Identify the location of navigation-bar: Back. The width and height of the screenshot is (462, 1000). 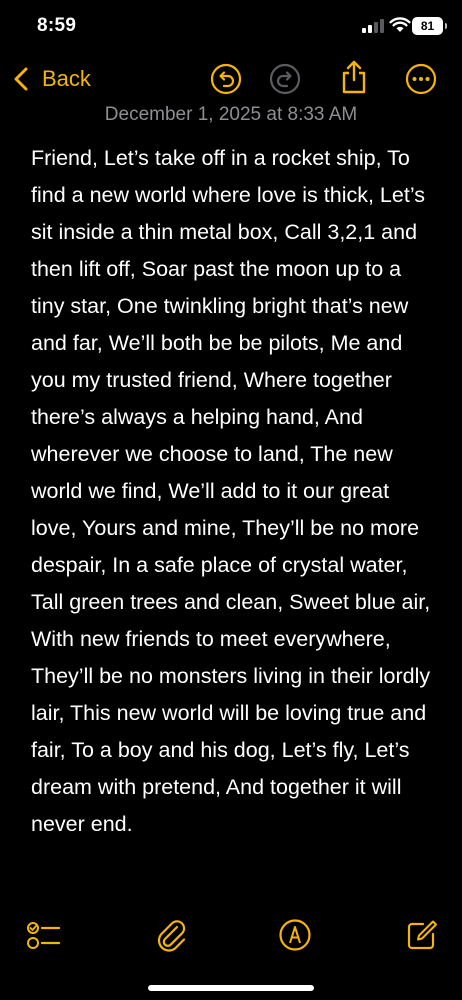
(231, 79).